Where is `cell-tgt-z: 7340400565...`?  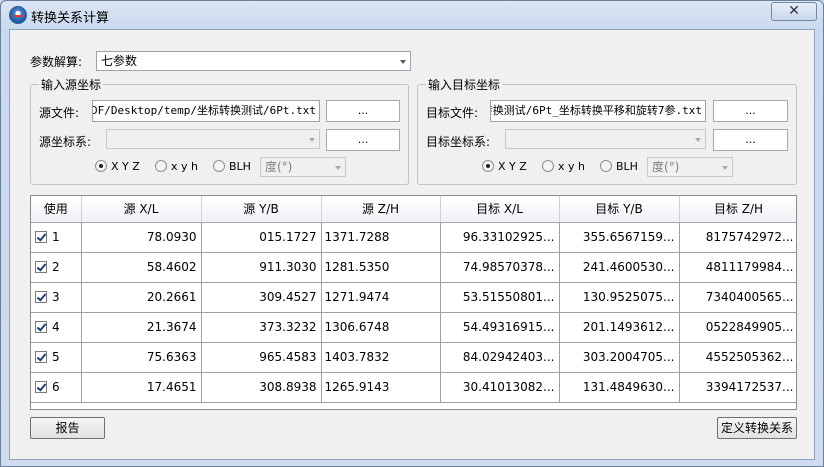 cell-tgt-z: 7340400565... is located at coordinates (737, 297).